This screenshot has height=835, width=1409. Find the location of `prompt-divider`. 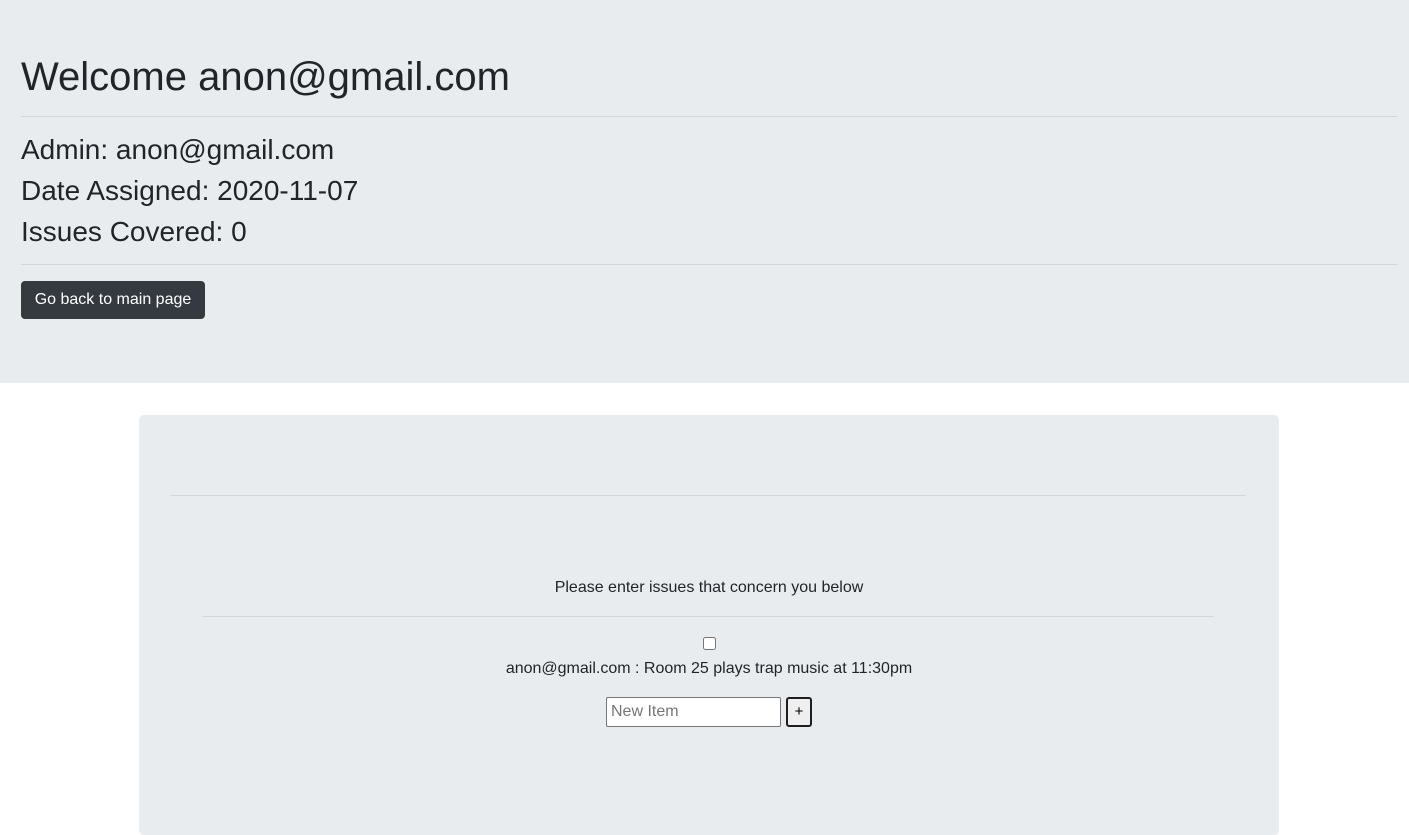

prompt-divider is located at coordinates (708, 616).